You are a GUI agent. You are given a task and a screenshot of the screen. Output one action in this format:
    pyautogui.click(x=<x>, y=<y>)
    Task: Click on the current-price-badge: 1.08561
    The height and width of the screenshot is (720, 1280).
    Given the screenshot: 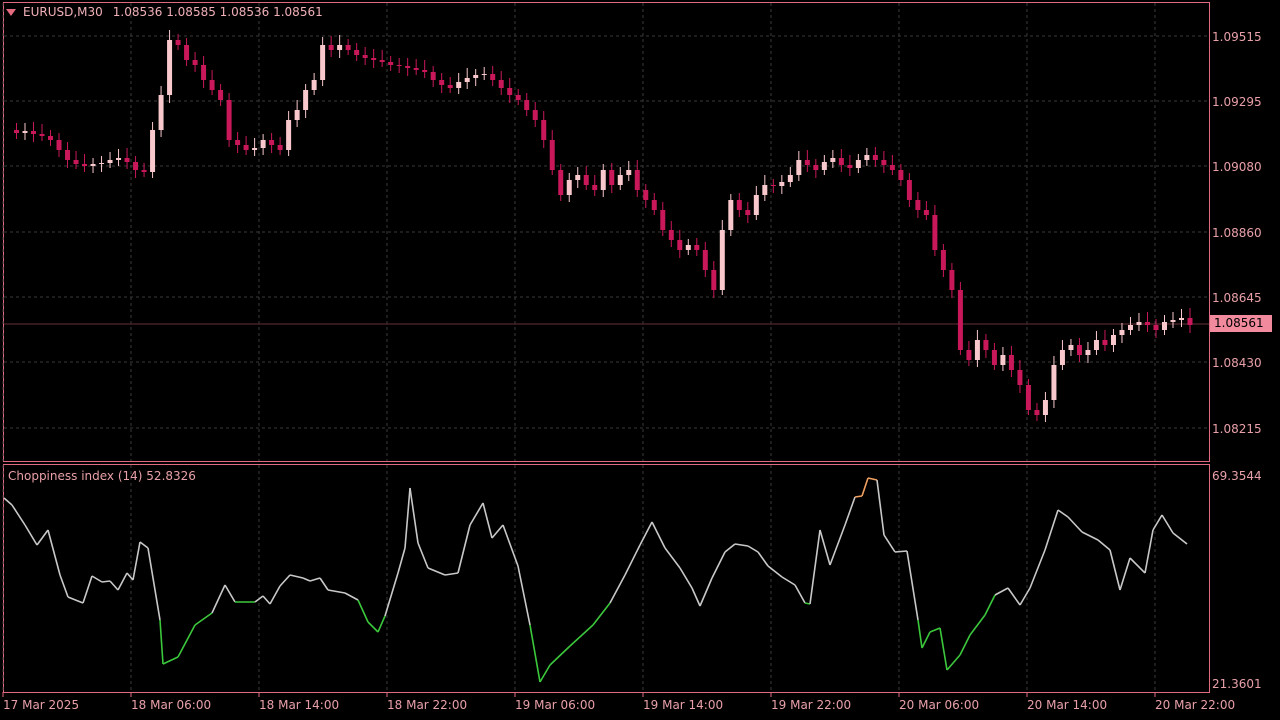 What is the action you would take?
    pyautogui.click(x=1241, y=323)
    